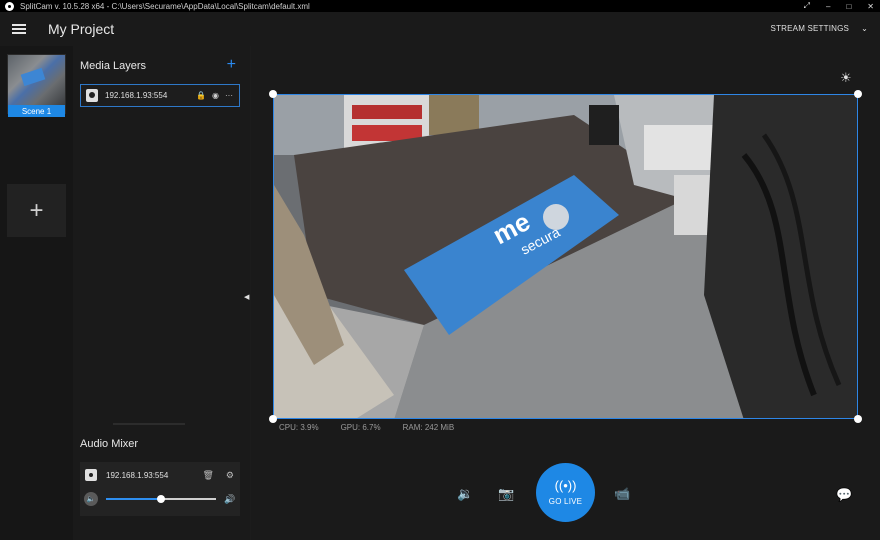  Describe the element at coordinates (807, 6) in the screenshot. I see `pin-window-button: ⤢` at that location.